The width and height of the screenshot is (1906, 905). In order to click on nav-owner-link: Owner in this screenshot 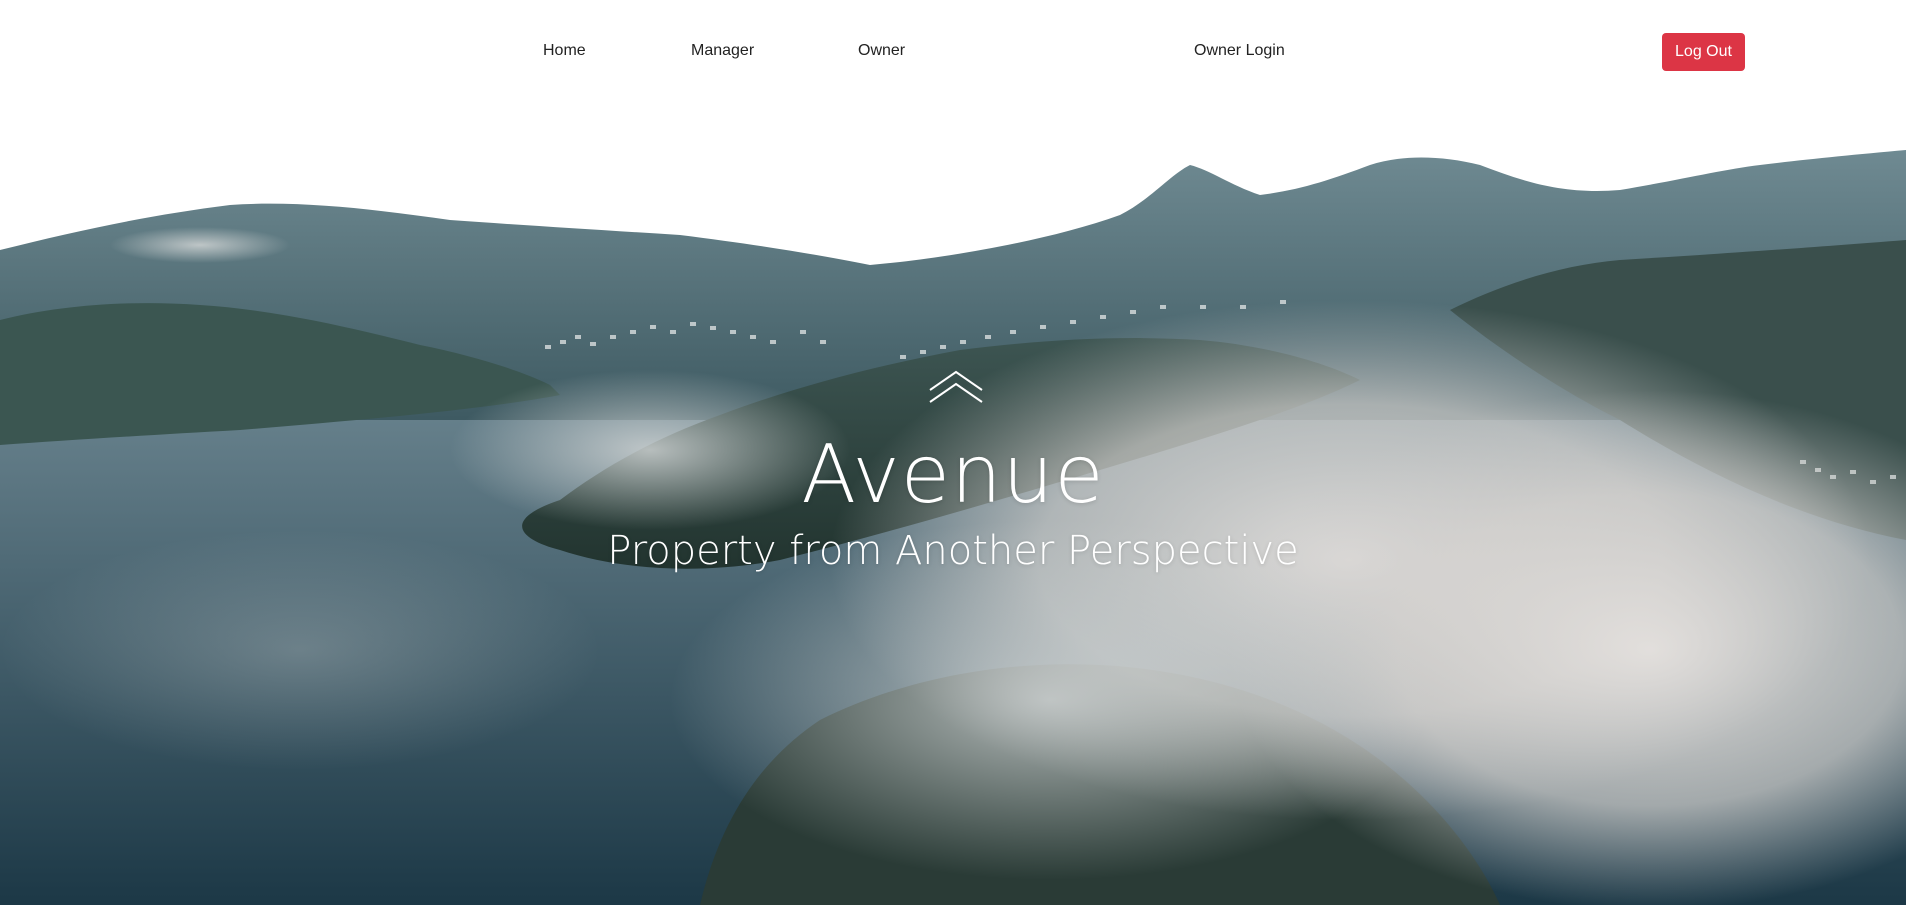, I will do `click(881, 51)`.